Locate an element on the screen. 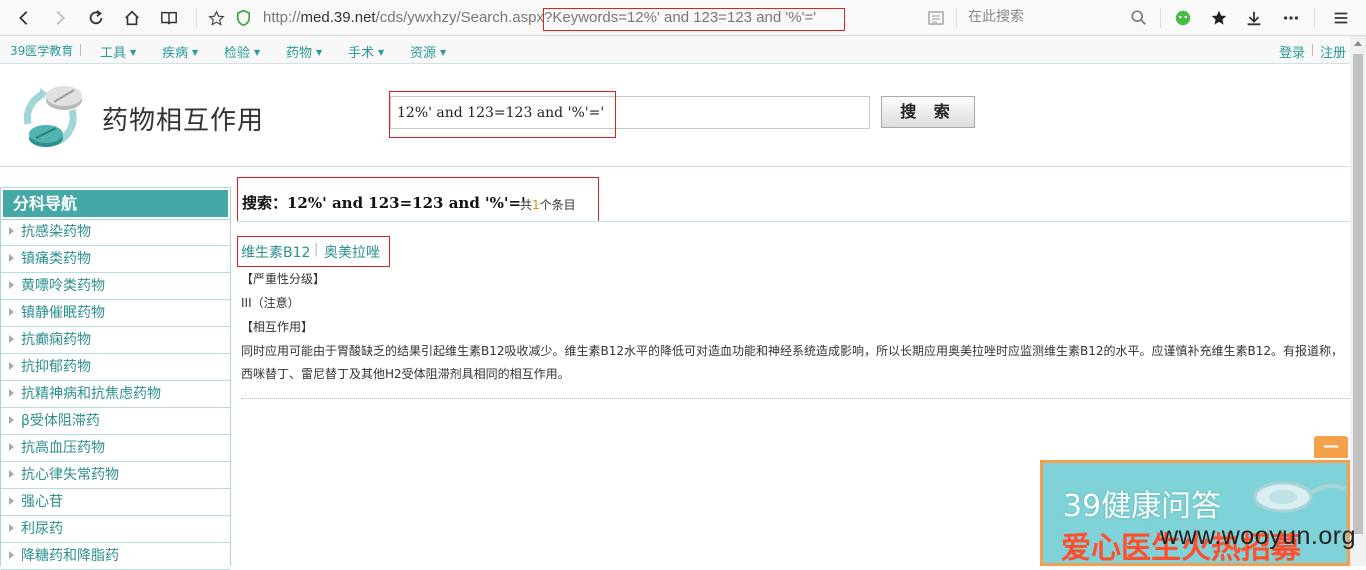  nav-item-drugs: 药物 ▼ is located at coordinates (304, 51).